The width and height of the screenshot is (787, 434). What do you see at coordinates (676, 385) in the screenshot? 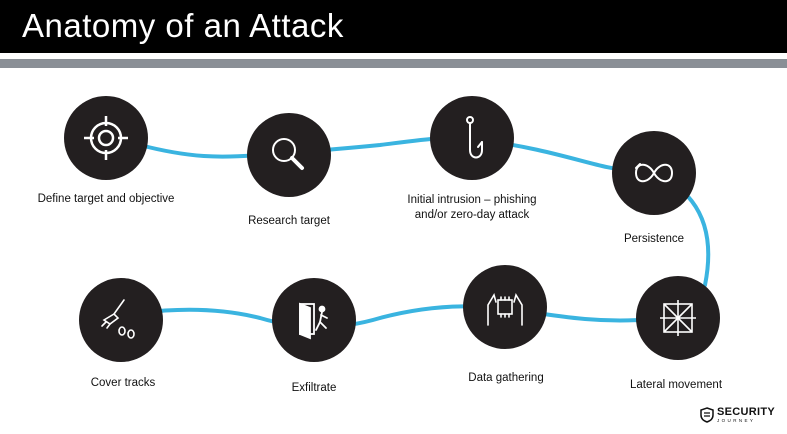
I see `label-lateral-movement: Lateral movement` at bounding box center [676, 385].